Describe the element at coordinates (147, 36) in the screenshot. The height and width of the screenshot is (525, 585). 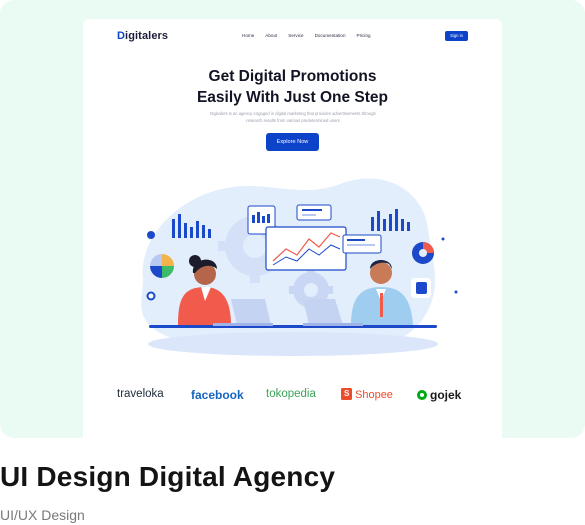
I see `logo-text: igitalers` at that location.